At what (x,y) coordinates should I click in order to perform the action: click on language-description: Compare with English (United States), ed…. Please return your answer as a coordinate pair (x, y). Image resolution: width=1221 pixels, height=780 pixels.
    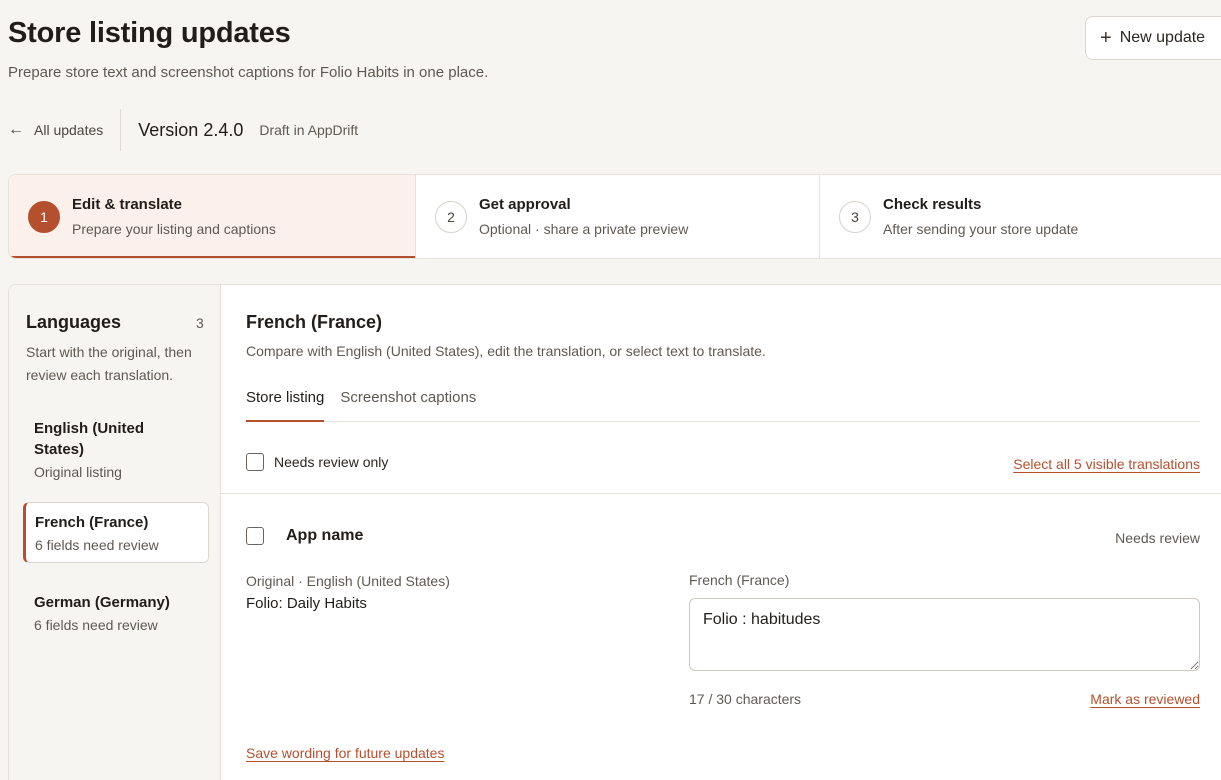
    Looking at the image, I should click on (506, 351).